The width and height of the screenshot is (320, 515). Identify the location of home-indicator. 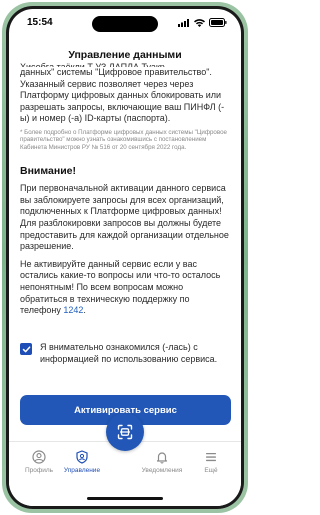
(125, 498).